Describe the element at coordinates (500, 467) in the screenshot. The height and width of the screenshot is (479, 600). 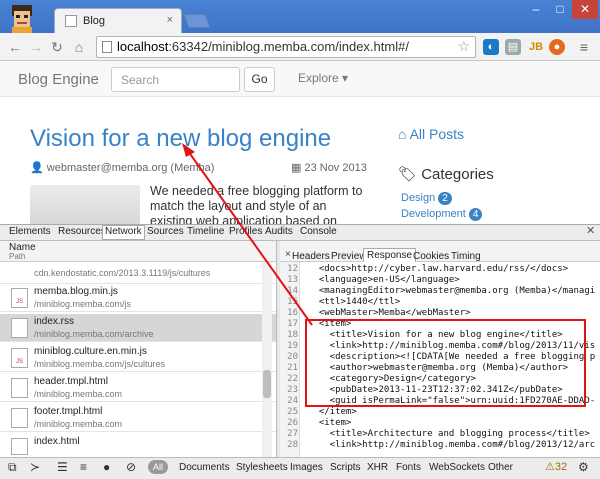
I see `filter-other: Other` at that location.